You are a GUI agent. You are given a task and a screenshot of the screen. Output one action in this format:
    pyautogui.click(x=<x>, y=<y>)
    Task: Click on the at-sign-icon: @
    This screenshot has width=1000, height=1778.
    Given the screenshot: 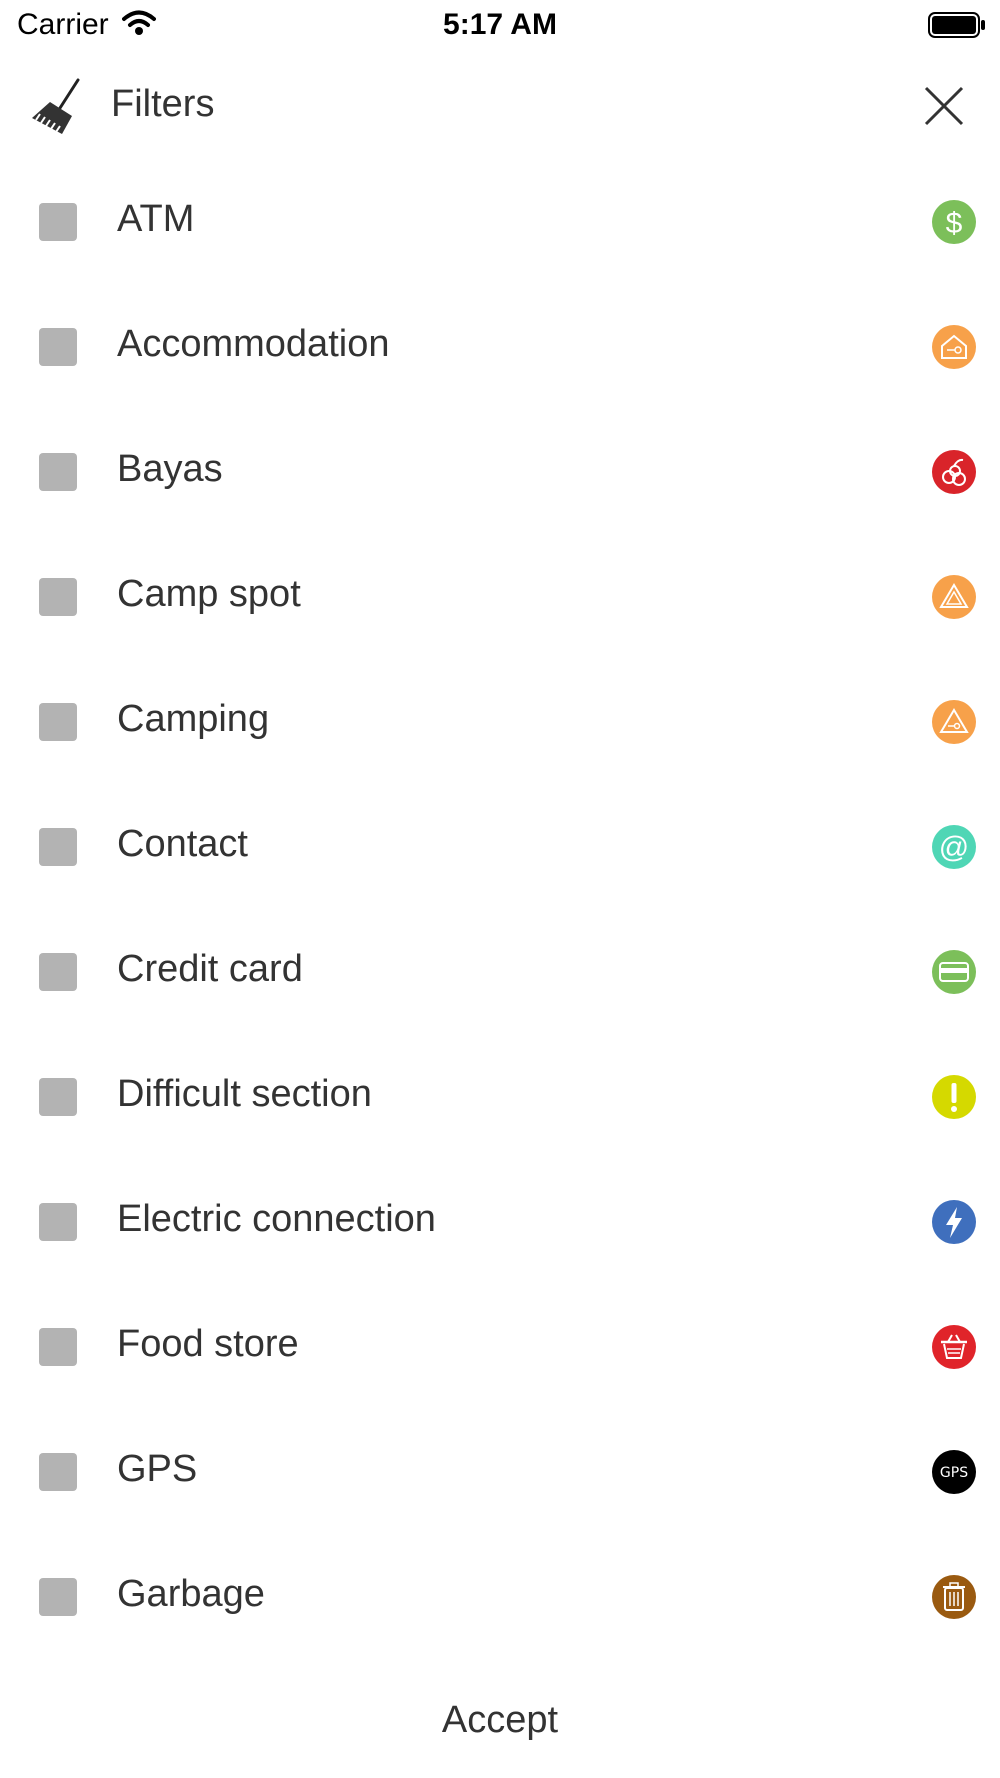 What is the action you would take?
    pyautogui.click(x=954, y=847)
    